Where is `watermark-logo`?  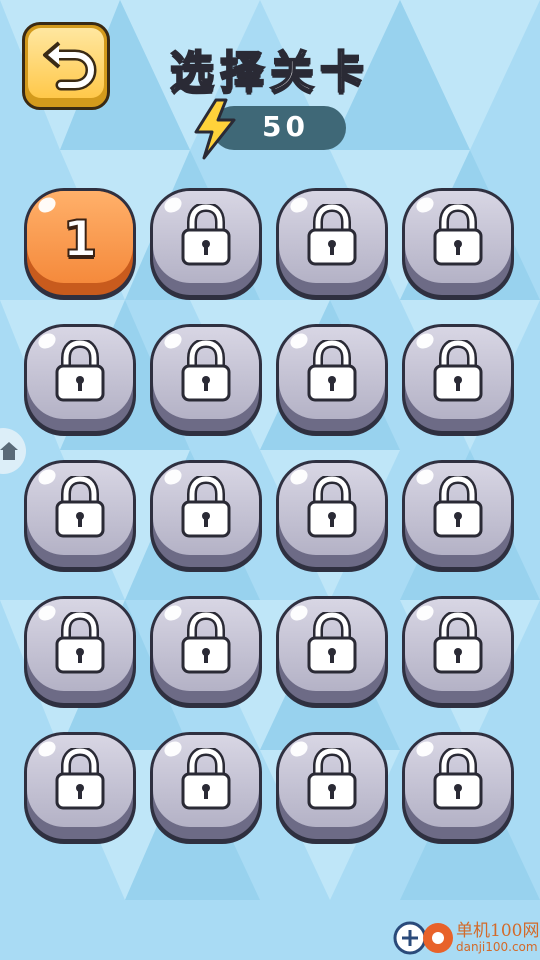 watermark-logo is located at coordinates (423, 938).